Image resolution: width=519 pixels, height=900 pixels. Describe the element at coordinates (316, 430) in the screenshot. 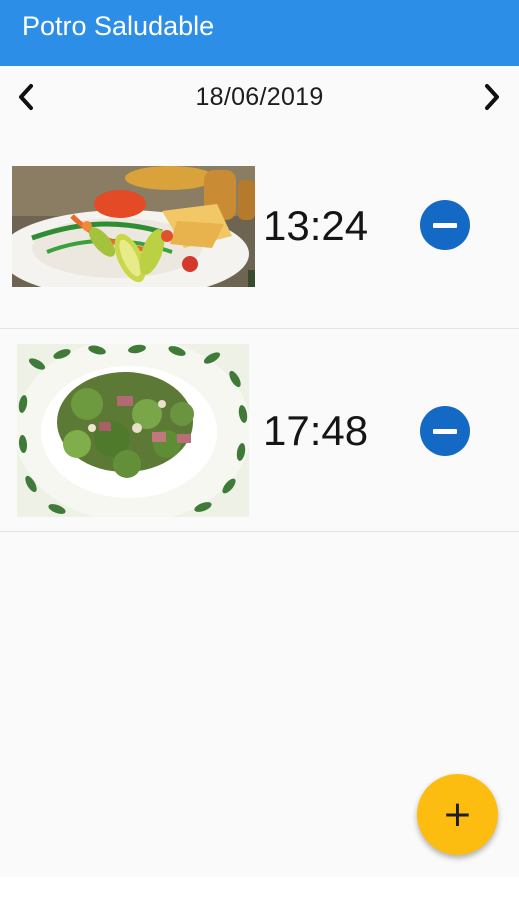

I see `meal-time: 17:48` at that location.